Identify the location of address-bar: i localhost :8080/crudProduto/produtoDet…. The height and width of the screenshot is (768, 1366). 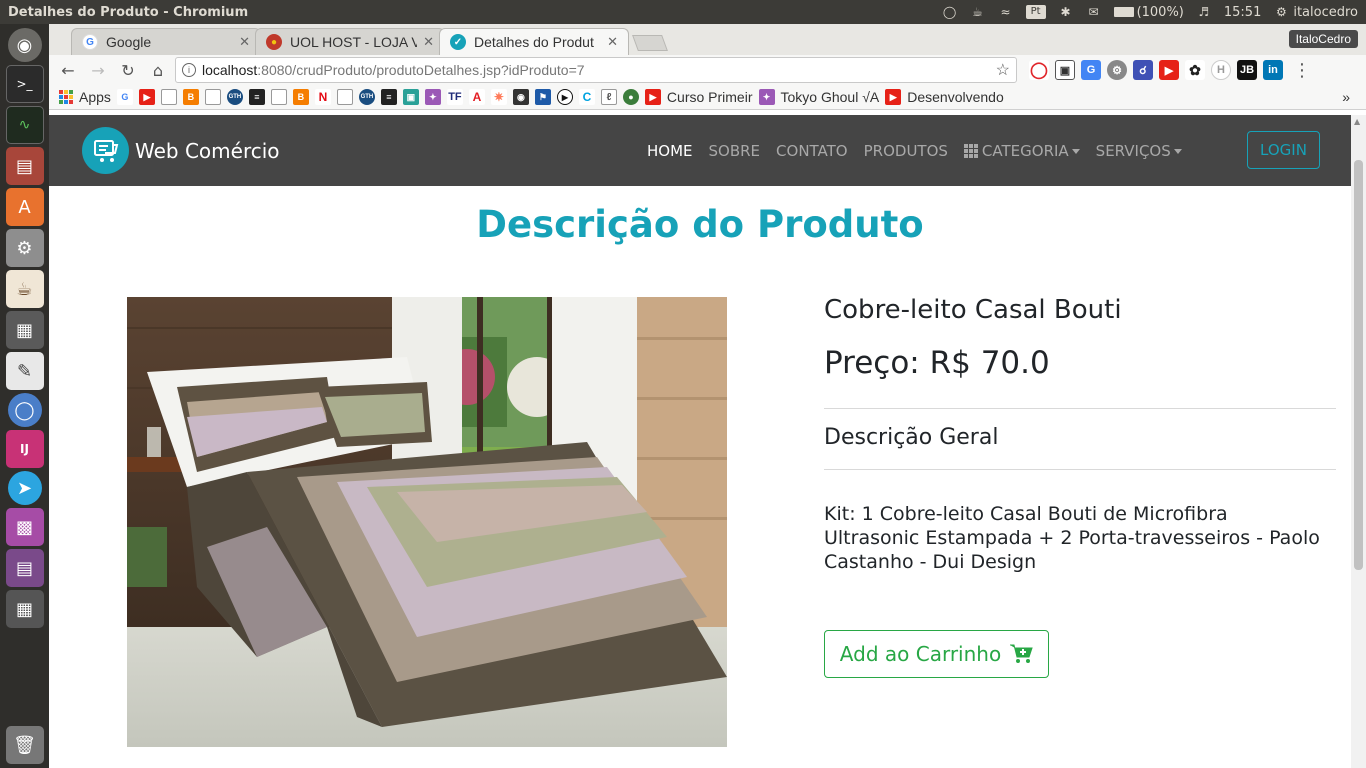
(596, 70).